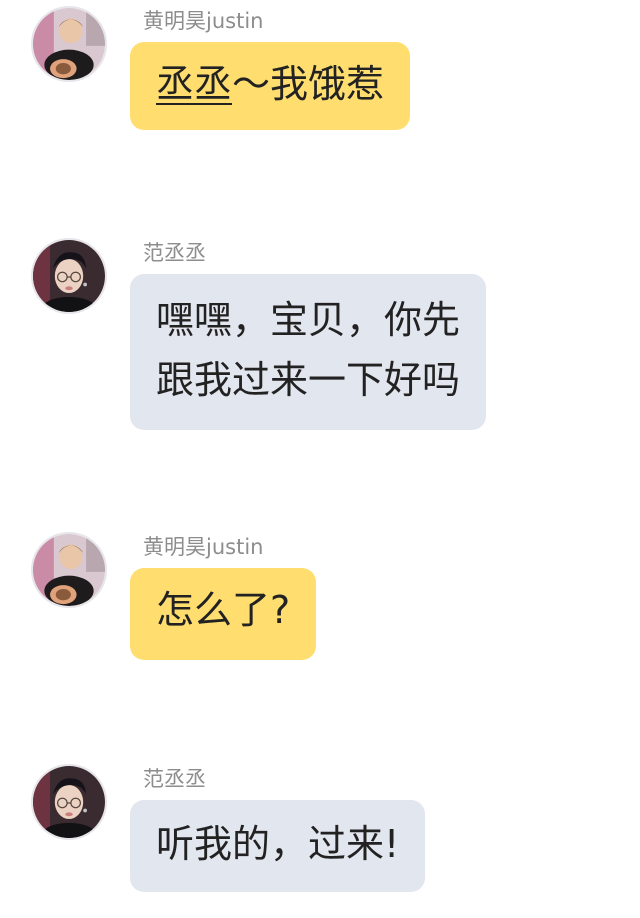 This screenshot has height=918, width=640. I want to click on message-text-line2: 跟我过来一下好吗, so click(308, 380).